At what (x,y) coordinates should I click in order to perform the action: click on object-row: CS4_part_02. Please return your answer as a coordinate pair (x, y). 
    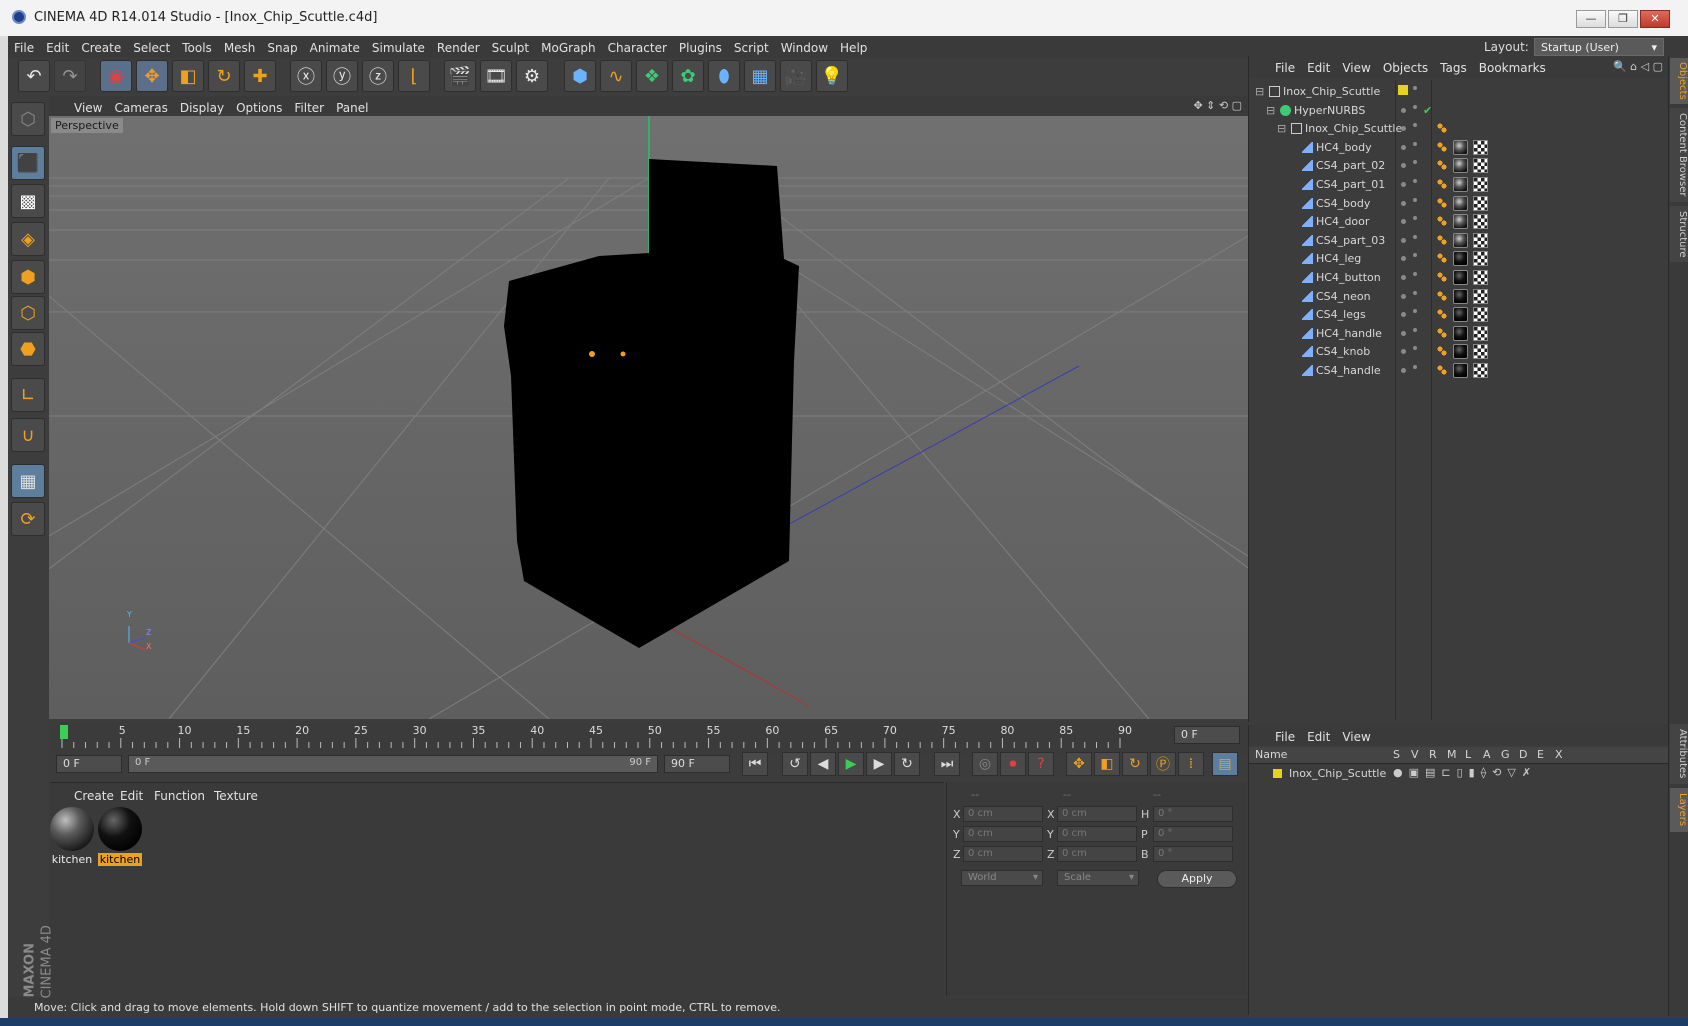
    Looking at the image, I should click on (1459, 166).